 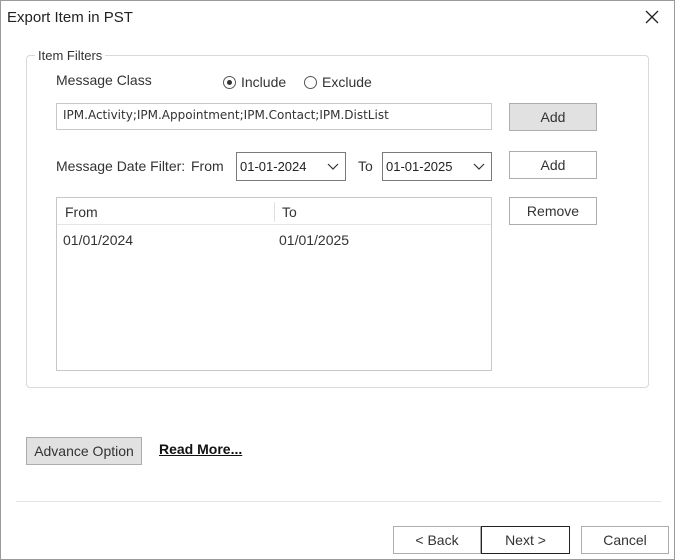 I want to click on list-header: From To, so click(x=274, y=211).